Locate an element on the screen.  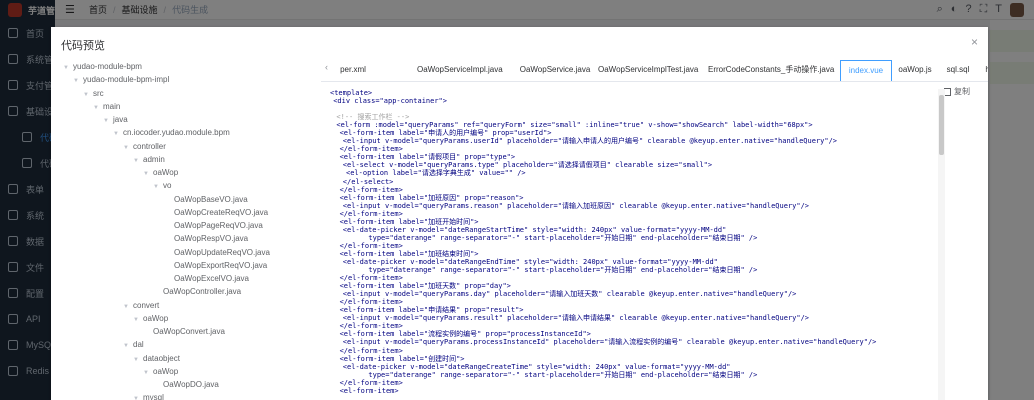
tree-file: OaWopConvert.java is located at coordinates (184, 331).